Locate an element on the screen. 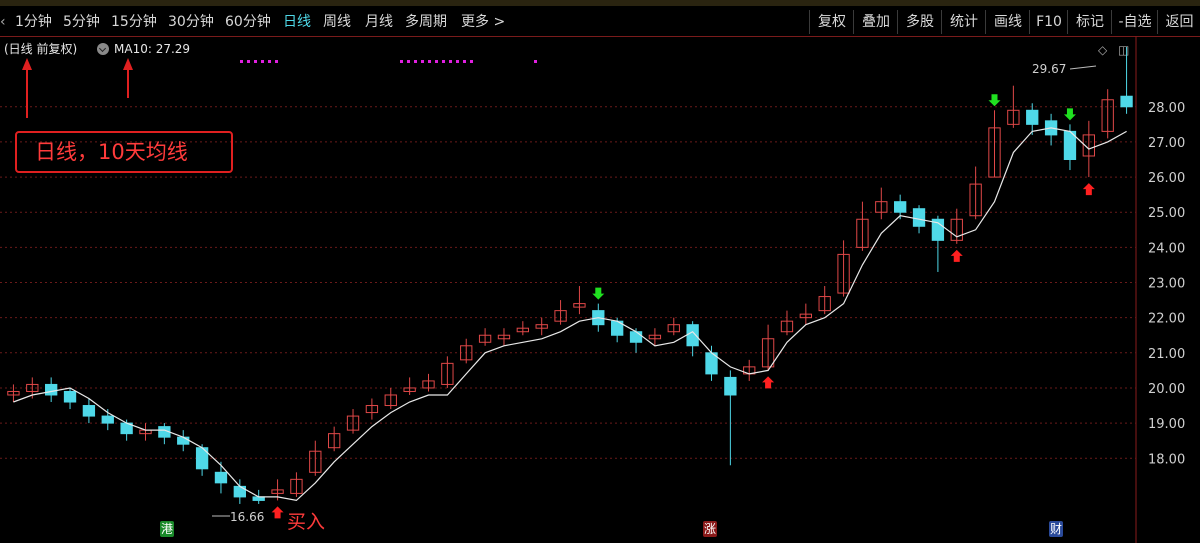 The image size is (1200, 543). y-tick-label: 18.00 is located at coordinates (1166, 459).